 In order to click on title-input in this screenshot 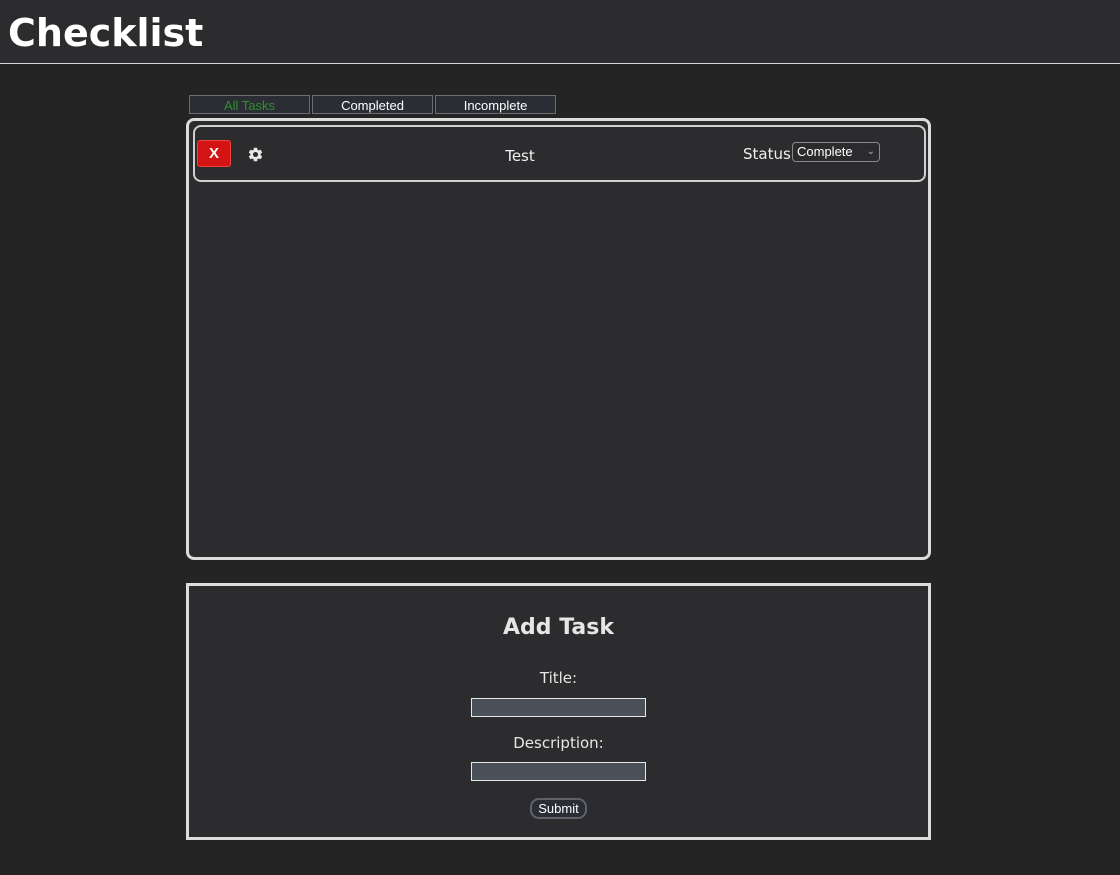, I will do `click(558, 707)`.